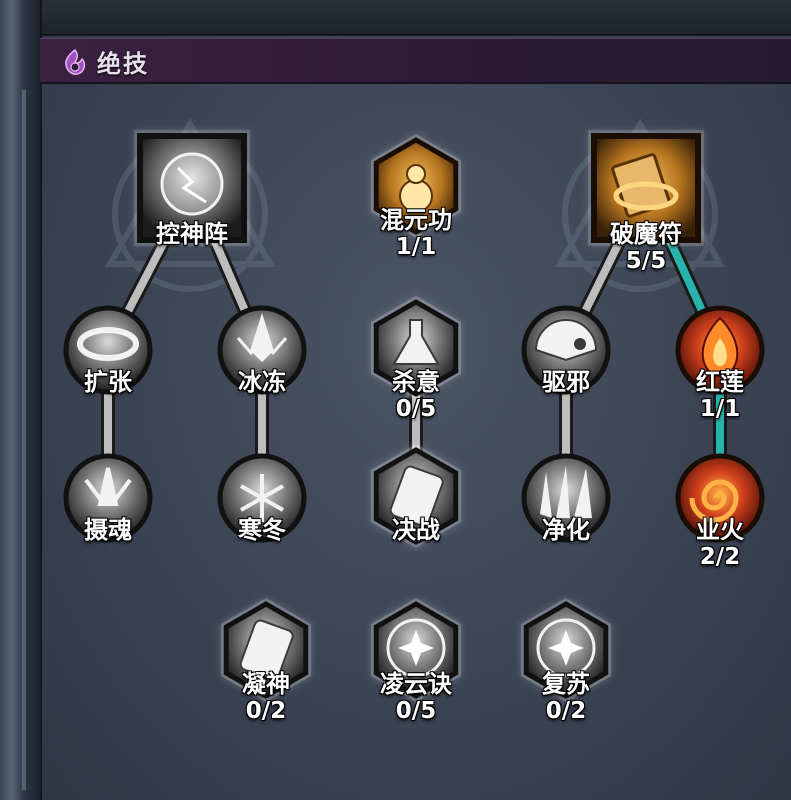  Describe the element at coordinates (566, 530) in the screenshot. I see `skill-name: 净化` at that location.